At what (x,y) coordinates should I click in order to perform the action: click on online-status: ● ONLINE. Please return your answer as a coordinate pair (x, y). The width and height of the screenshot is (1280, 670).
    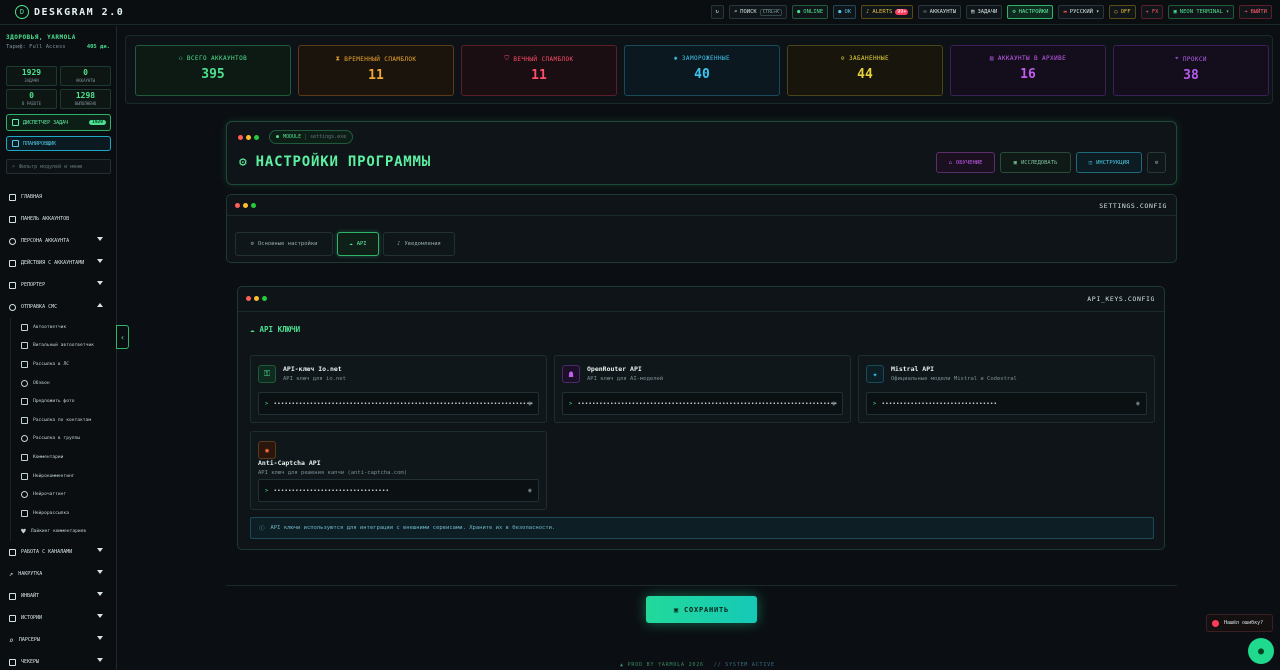
    Looking at the image, I should click on (810, 12).